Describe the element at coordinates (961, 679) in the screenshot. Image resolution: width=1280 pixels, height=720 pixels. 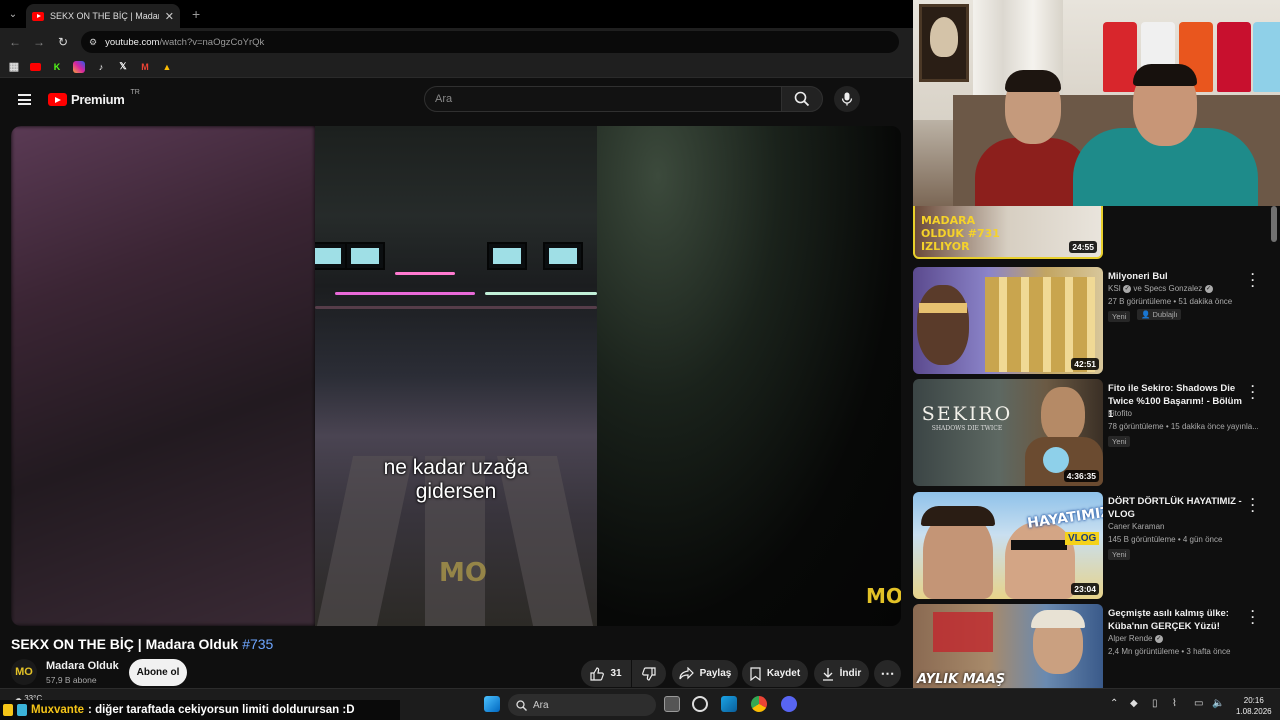
I see `thumbnail-text: AYLIK MAAŞ` at that location.